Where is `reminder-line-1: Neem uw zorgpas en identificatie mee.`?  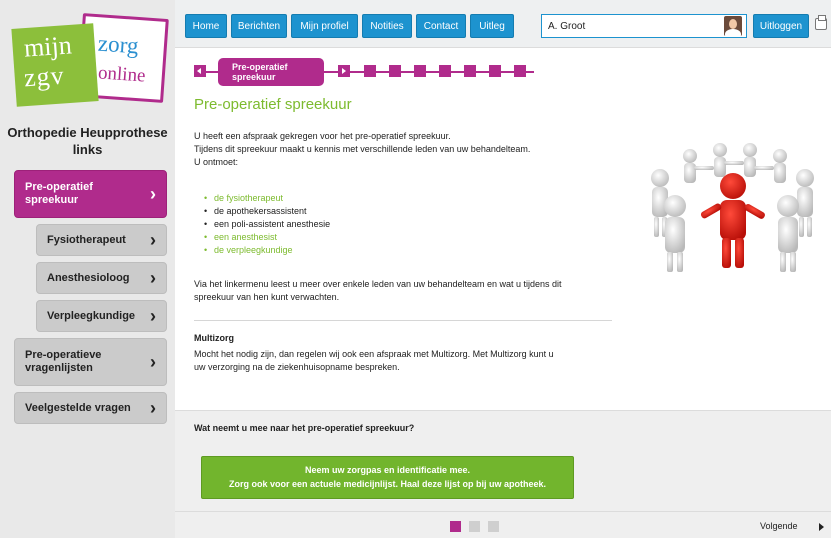 reminder-line-1: Neem uw zorgpas en identificatie mee. is located at coordinates (387, 470).